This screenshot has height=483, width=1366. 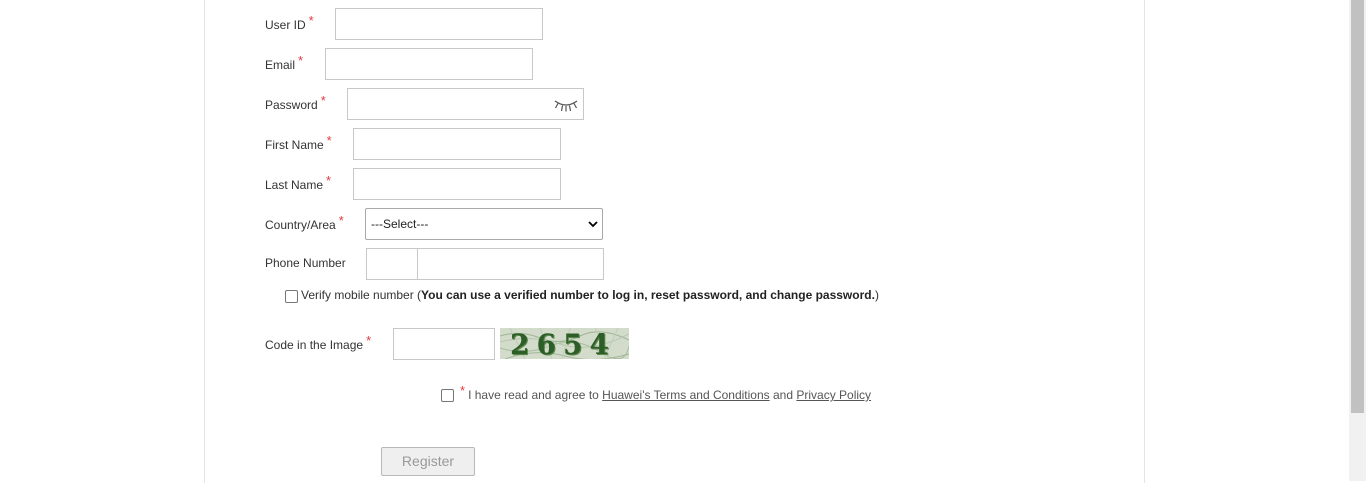 I want to click on agree-terms-checkbox, so click(x=447, y=395).